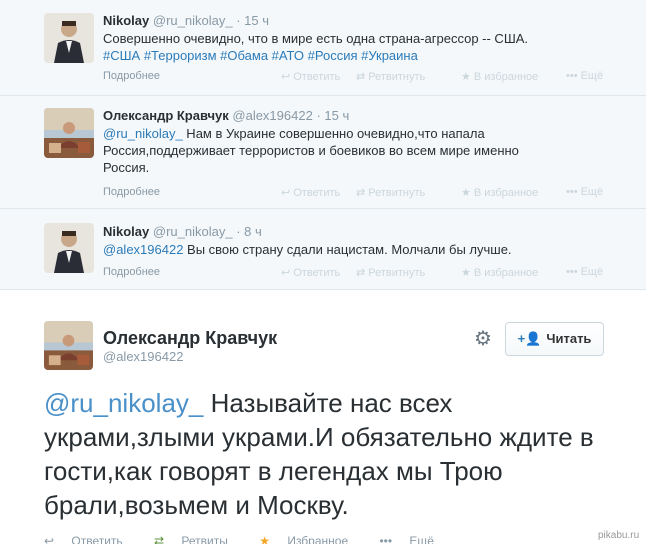  I want to click on follow-label: Читать, so click(569, 338).